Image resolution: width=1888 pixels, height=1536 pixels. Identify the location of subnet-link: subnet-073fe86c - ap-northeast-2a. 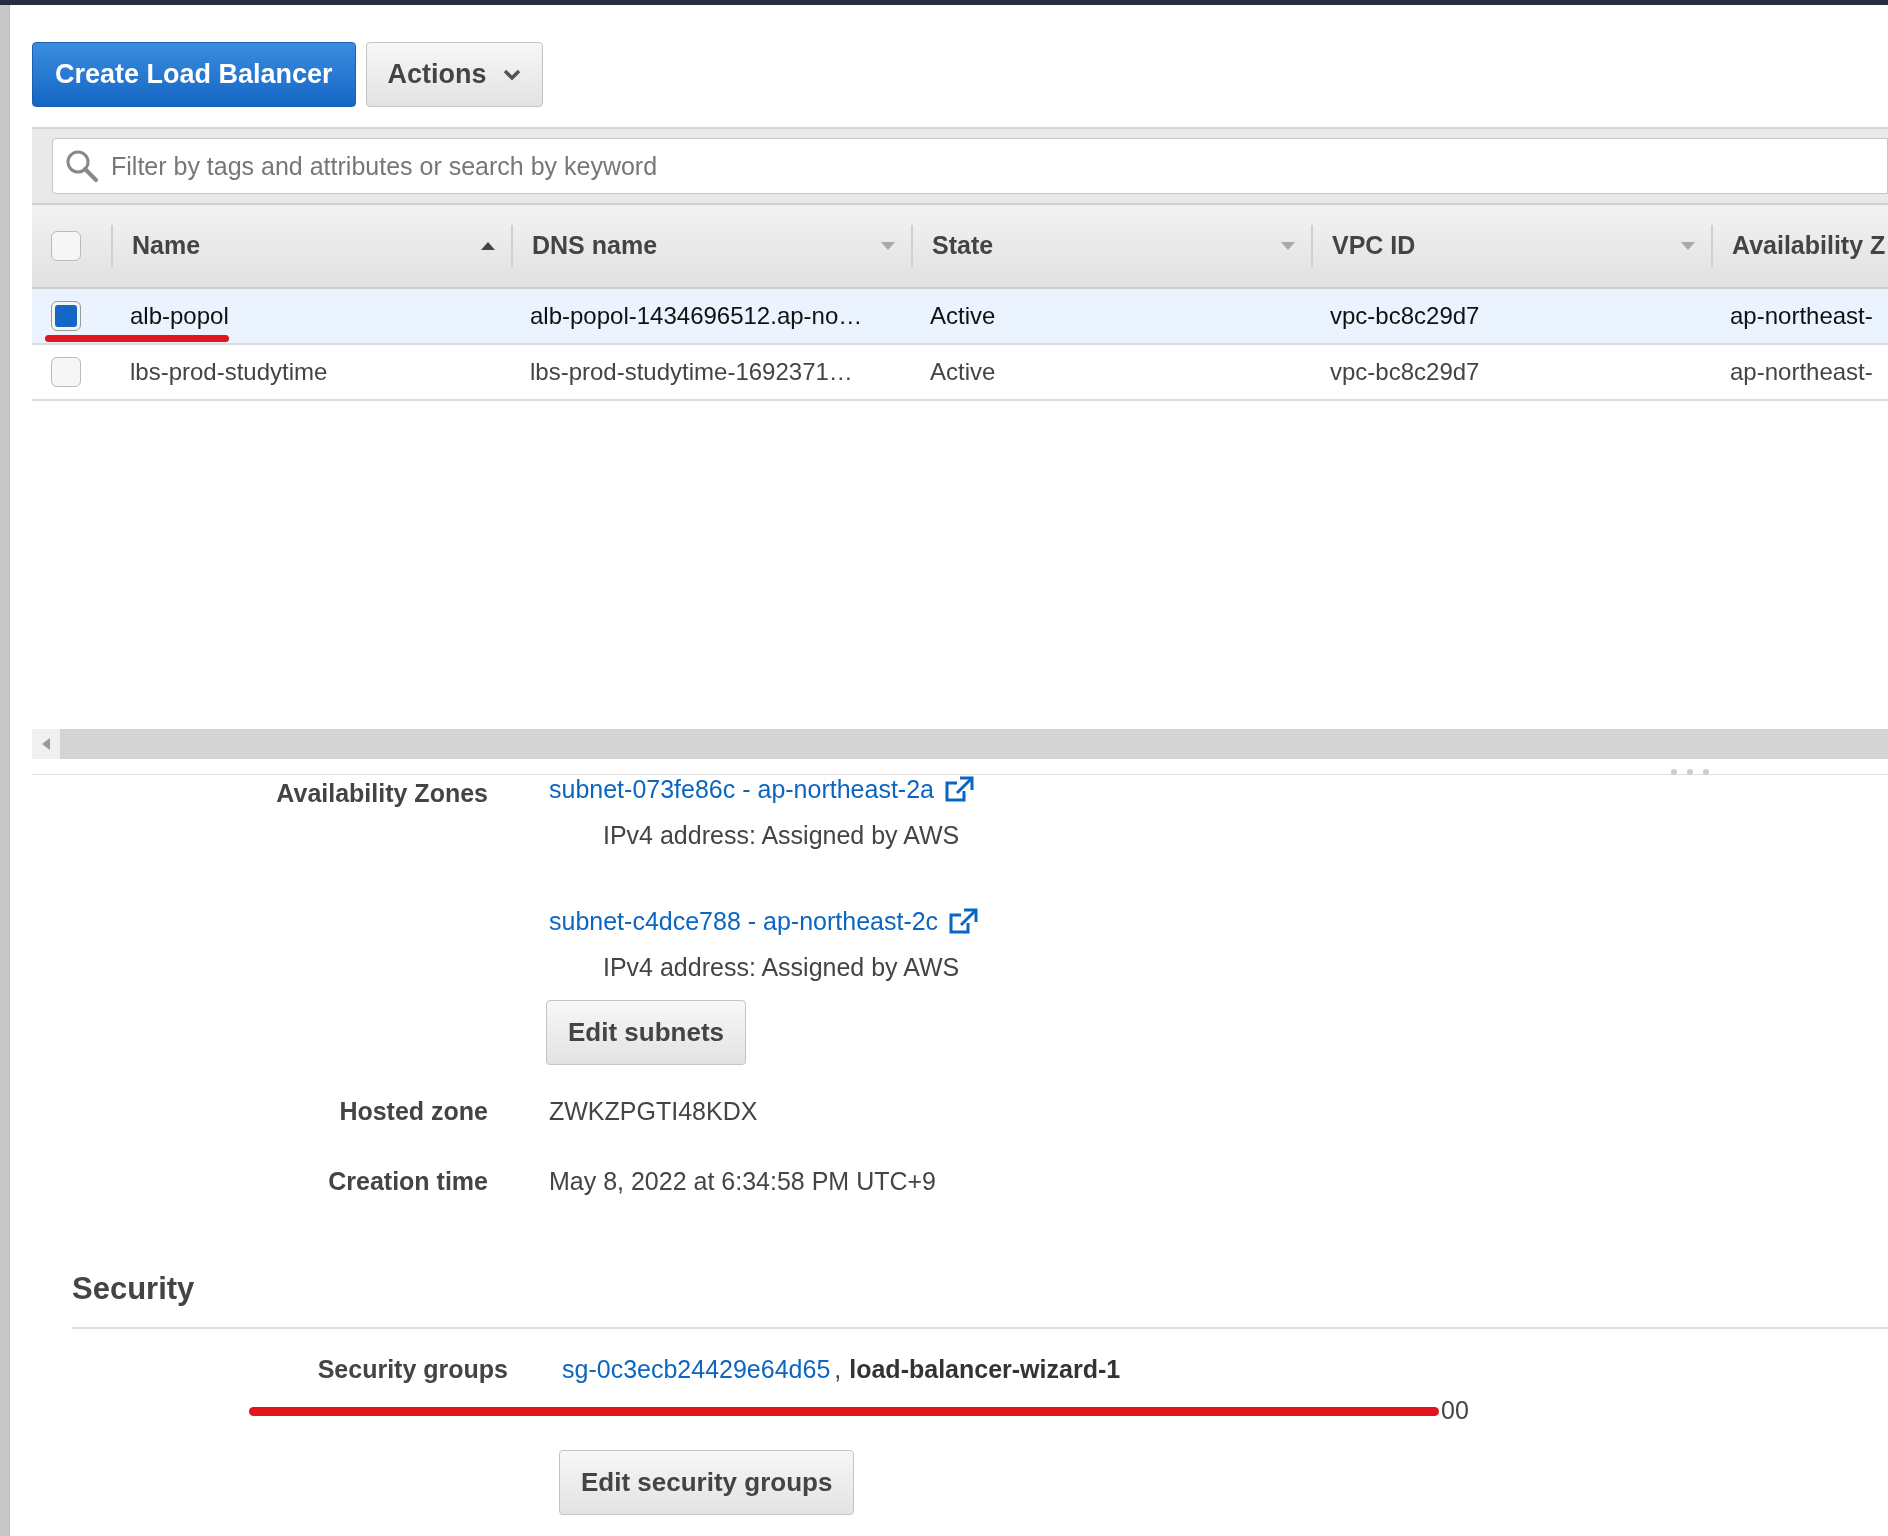
(764, 790).